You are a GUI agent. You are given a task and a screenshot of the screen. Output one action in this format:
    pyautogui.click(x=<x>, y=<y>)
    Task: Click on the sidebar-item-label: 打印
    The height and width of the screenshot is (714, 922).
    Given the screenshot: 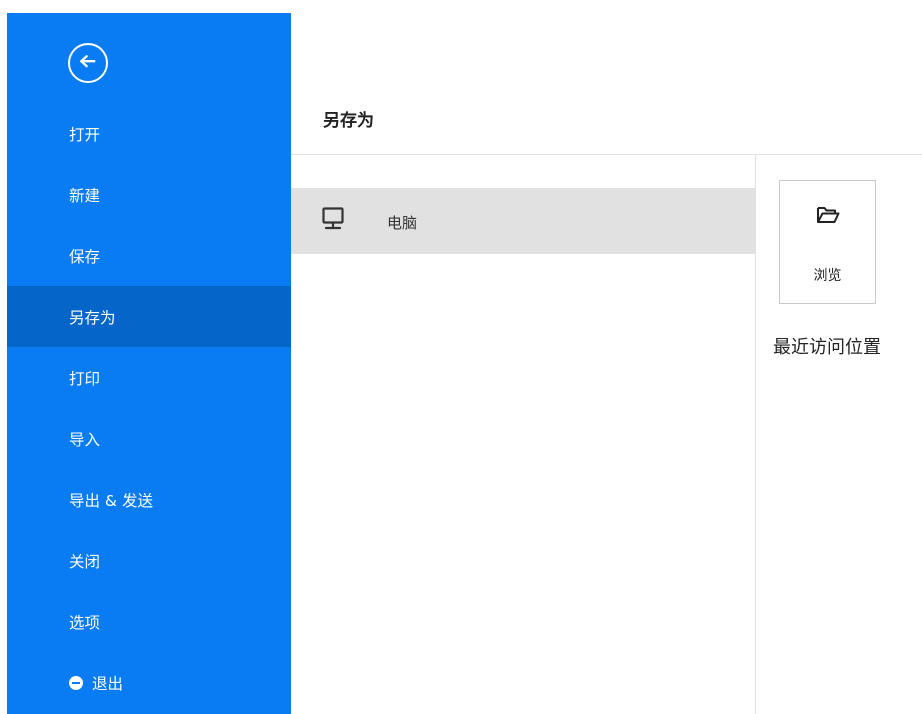 What is the action you would take?
    pyautogui.click(x=85, y=378)
    